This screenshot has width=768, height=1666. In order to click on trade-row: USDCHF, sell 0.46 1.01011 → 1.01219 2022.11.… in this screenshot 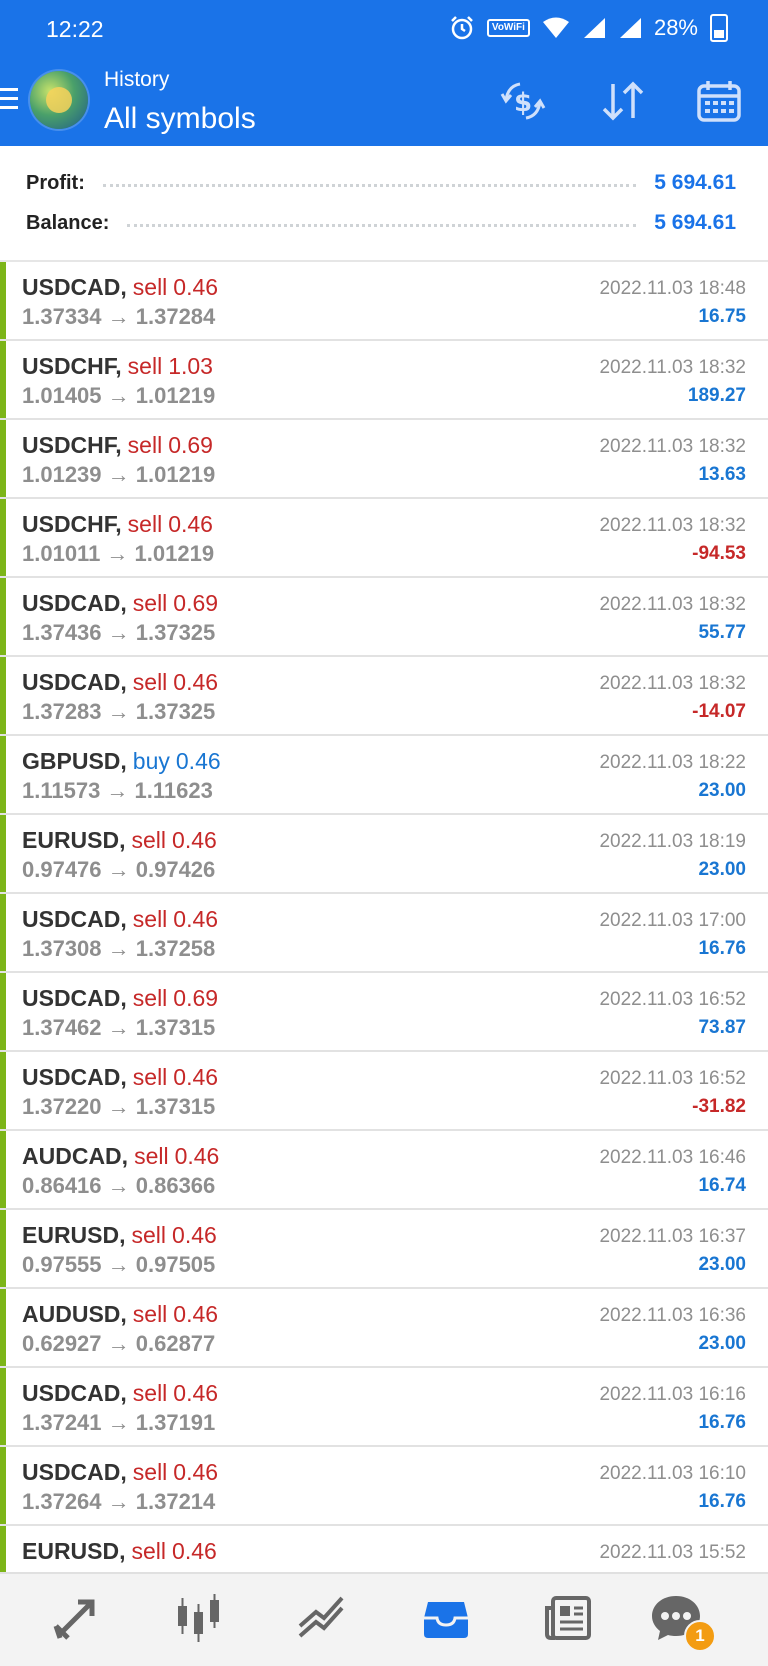, I will do `click(384, 538)`.